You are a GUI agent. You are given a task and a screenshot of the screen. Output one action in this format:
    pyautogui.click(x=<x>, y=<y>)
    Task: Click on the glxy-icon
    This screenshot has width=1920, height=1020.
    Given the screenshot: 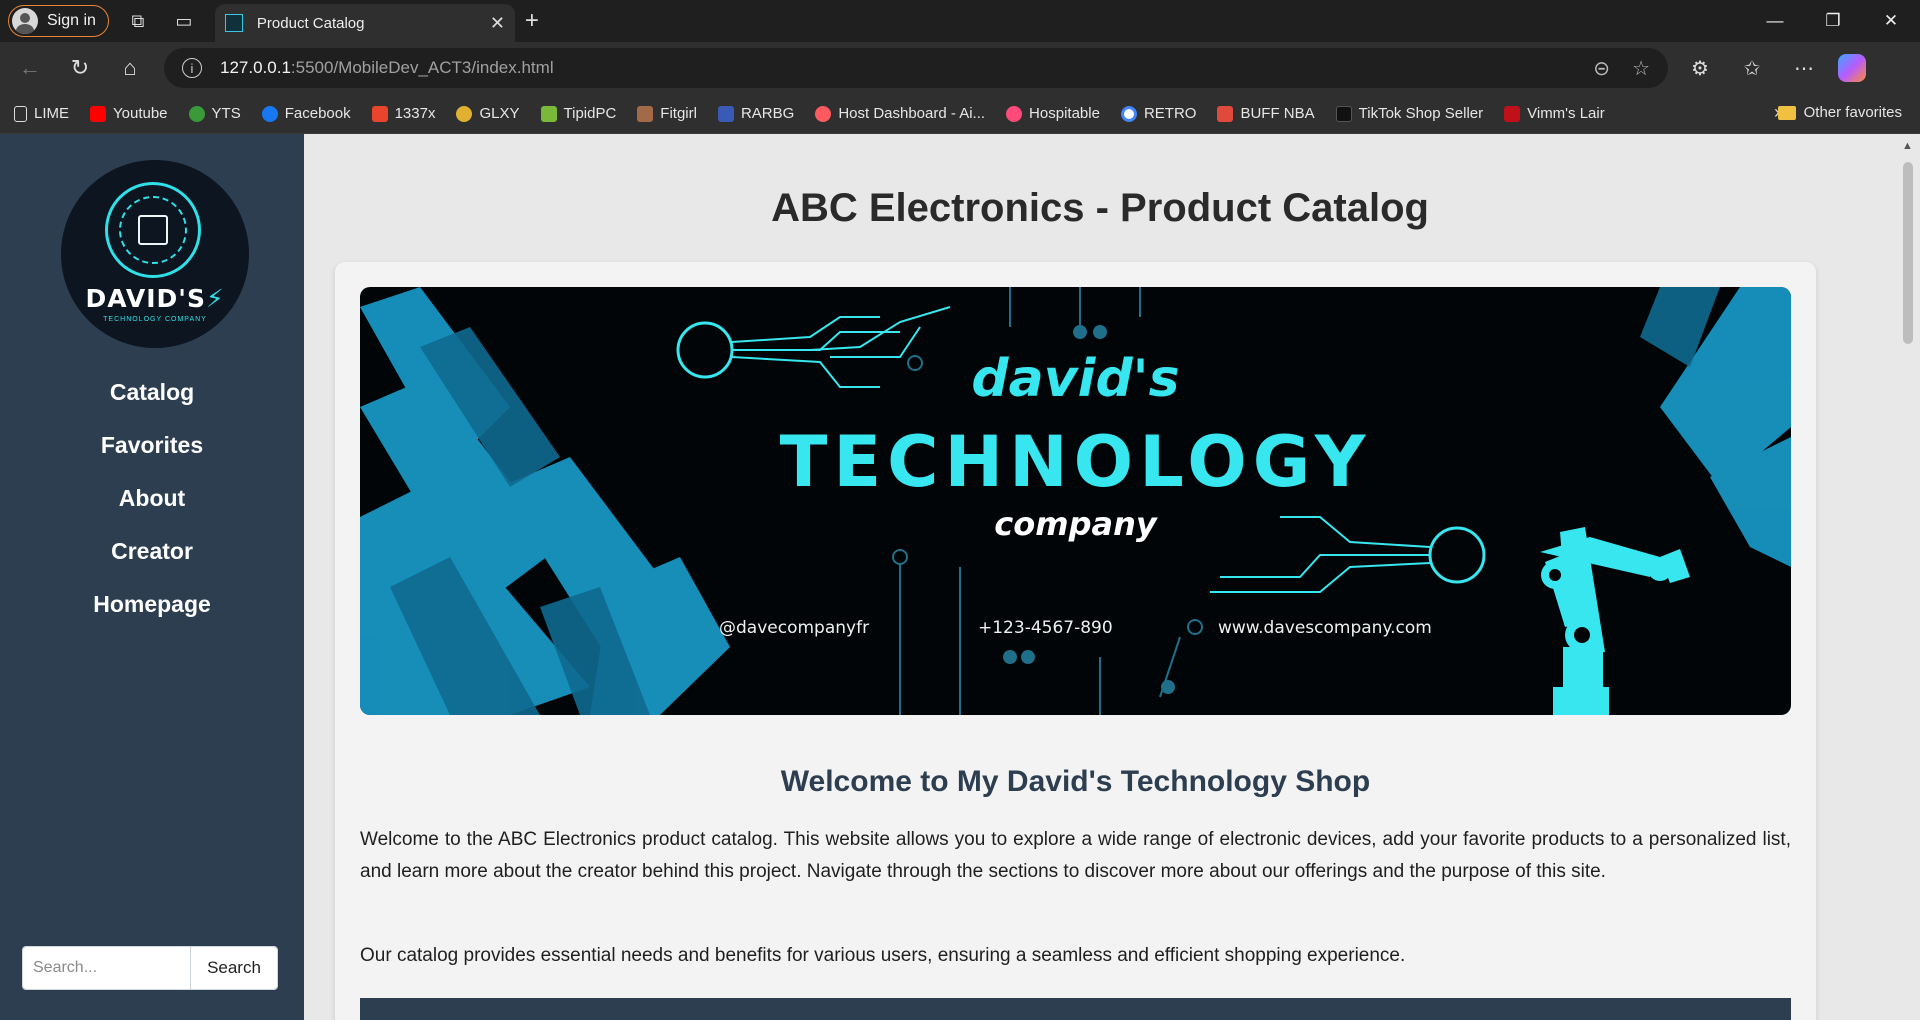 What is the action you would take?
    pyautogui.click(x=464, y=113)
    